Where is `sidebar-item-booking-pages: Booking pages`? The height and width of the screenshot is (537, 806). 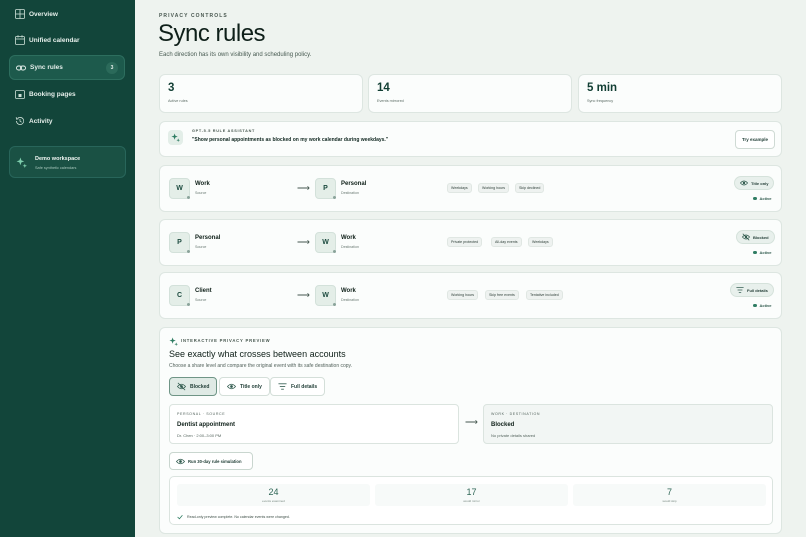 sidebar-item-booking-pages: Booking pages is located at coordinates (67, 94).